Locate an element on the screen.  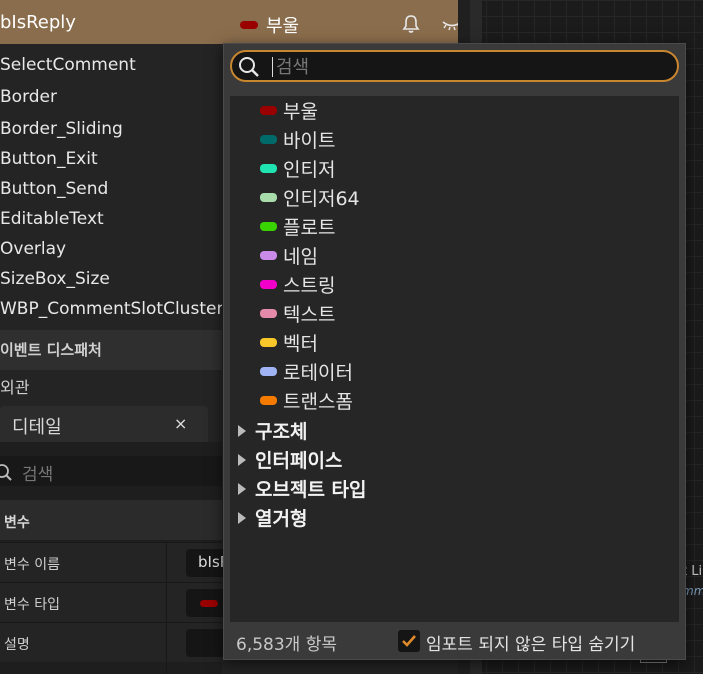
category-label: 구조체 is located at coordinates (281, 432).